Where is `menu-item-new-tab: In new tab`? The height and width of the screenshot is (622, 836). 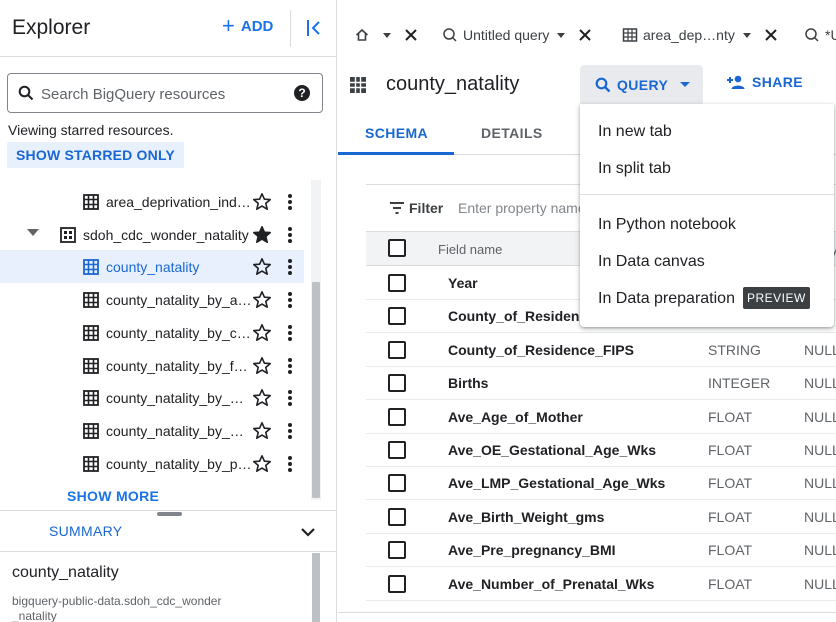
menu-item-new-tab: In new tab is located at coordinates (707, 132).